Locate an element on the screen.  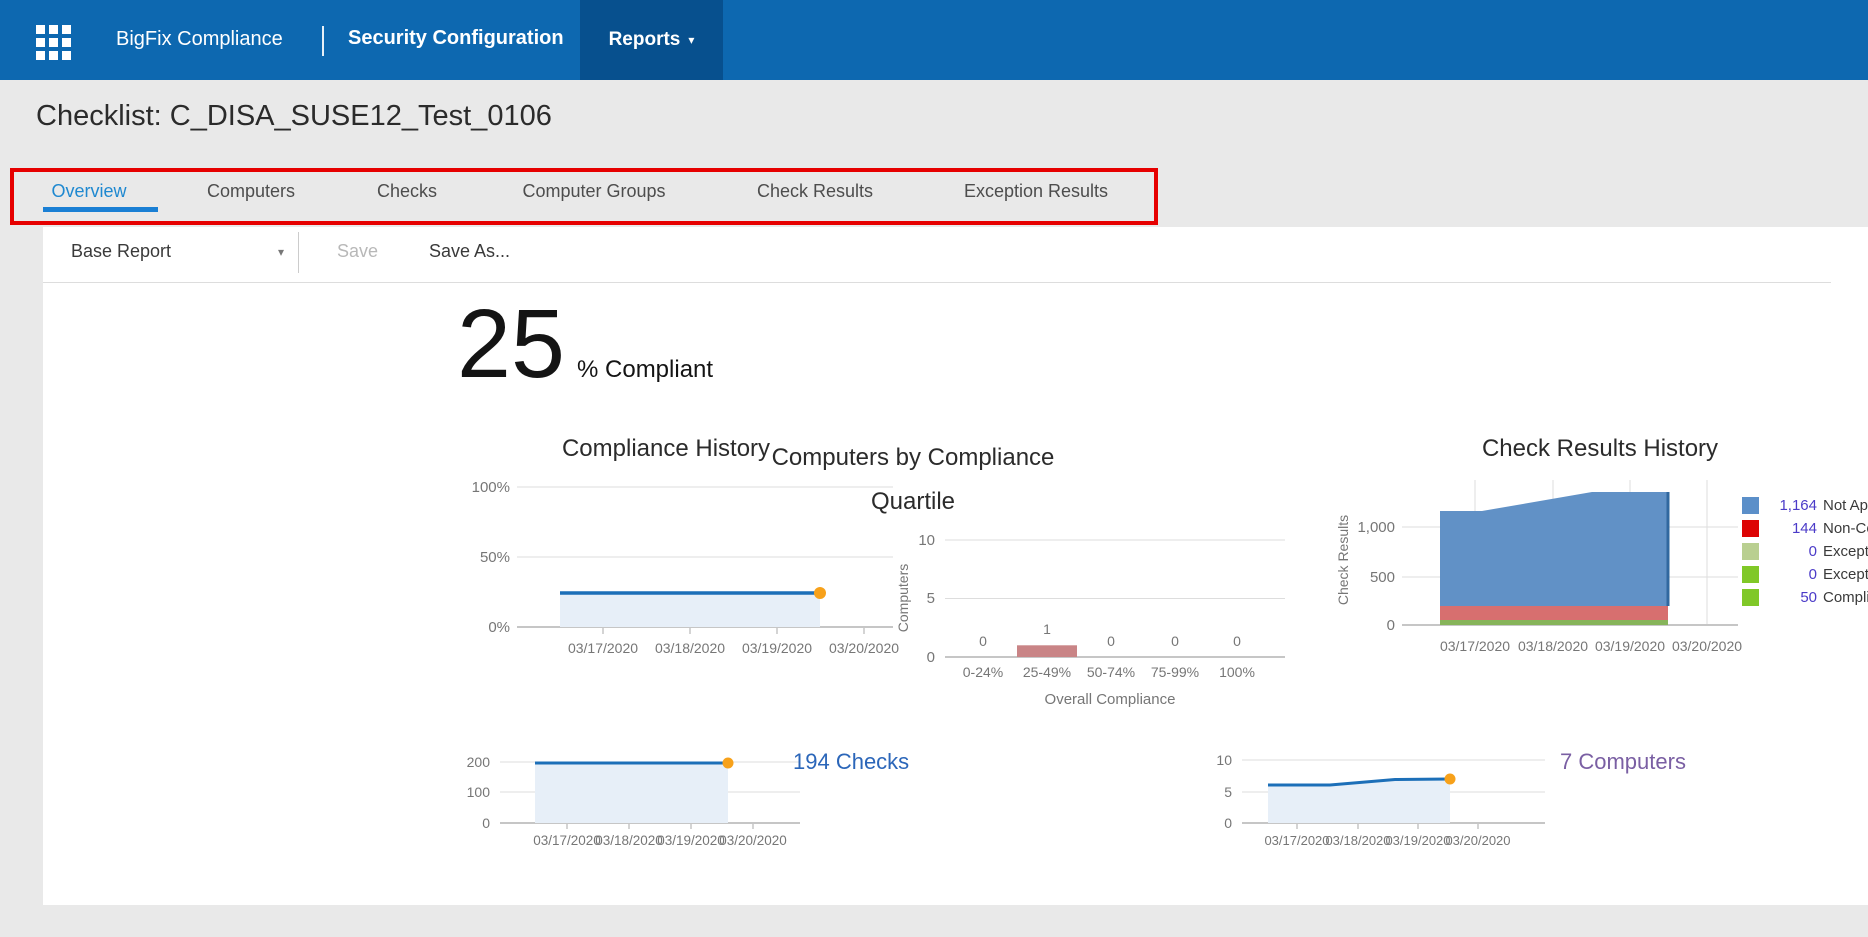
y-axis-labels: 1,000 500 0 is located at coordinates (1376, 576).